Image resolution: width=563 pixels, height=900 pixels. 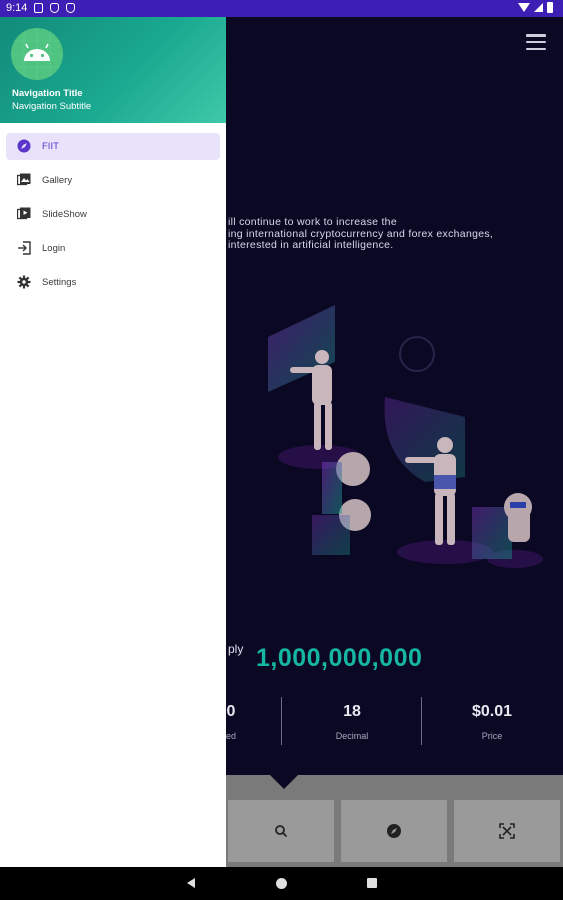 What do you see at coordinates (352, 711) in the screenshot?
I see `stat-value: 18` at bounding box center [352, 711].